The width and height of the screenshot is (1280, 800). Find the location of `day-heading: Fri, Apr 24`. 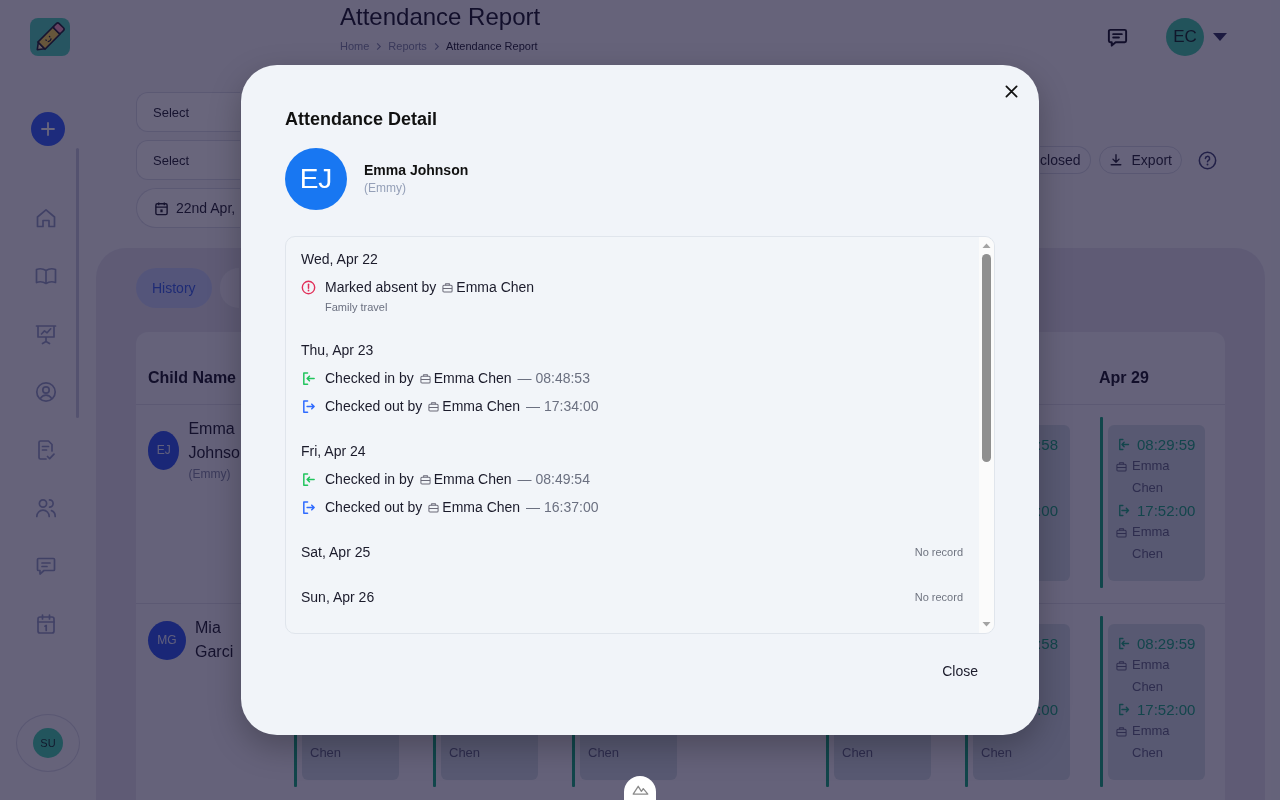

day-heading: Fri, Apr 24 is located at coordinates (333, 451).